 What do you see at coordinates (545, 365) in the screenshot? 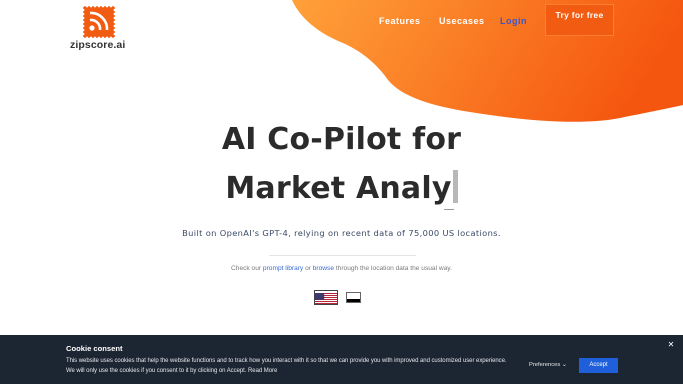
I see `cookie-preferences-label: Preferences` at bounding box center [545, 365].